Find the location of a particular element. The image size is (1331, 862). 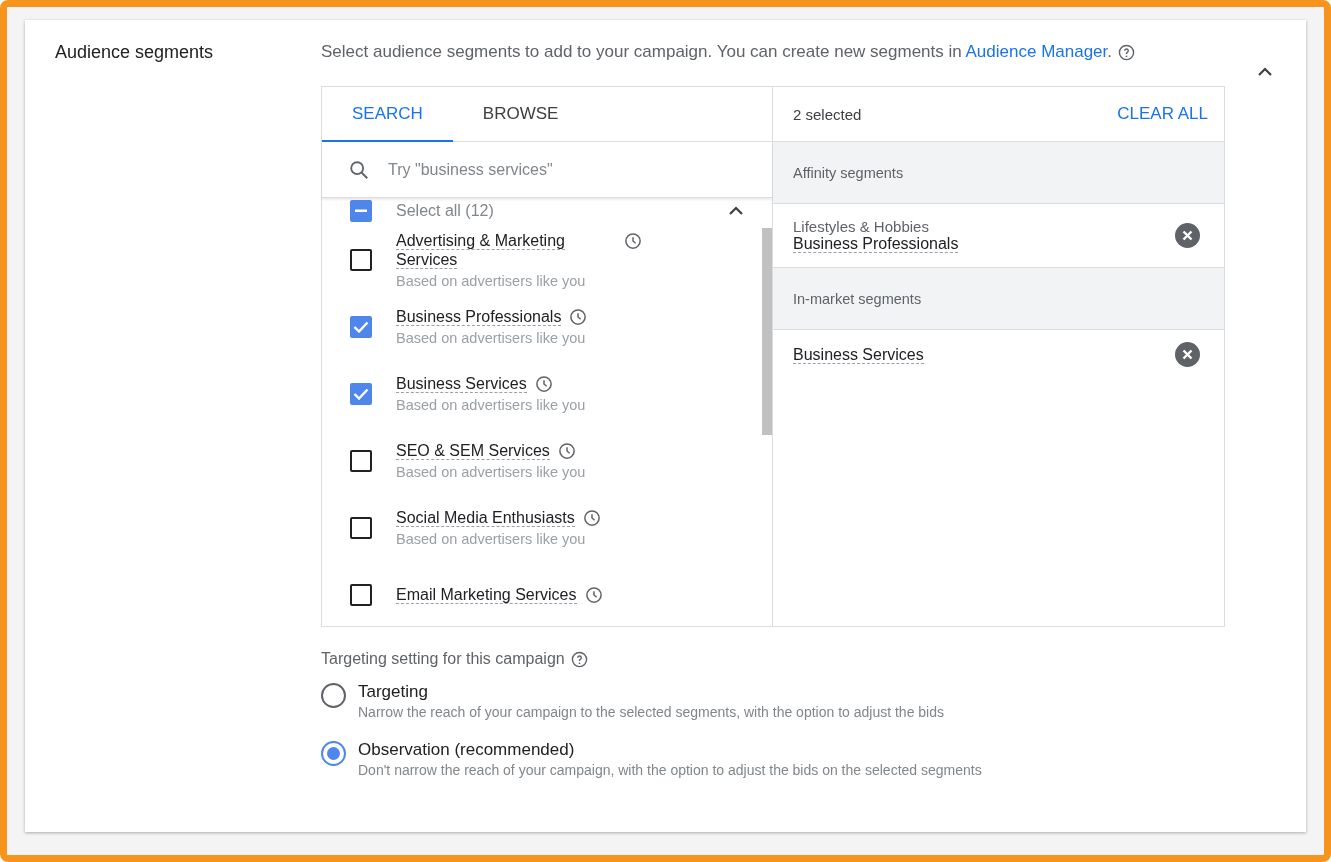

clear-all-button: CLEAR ALL is located at coordinates (1162, 114).